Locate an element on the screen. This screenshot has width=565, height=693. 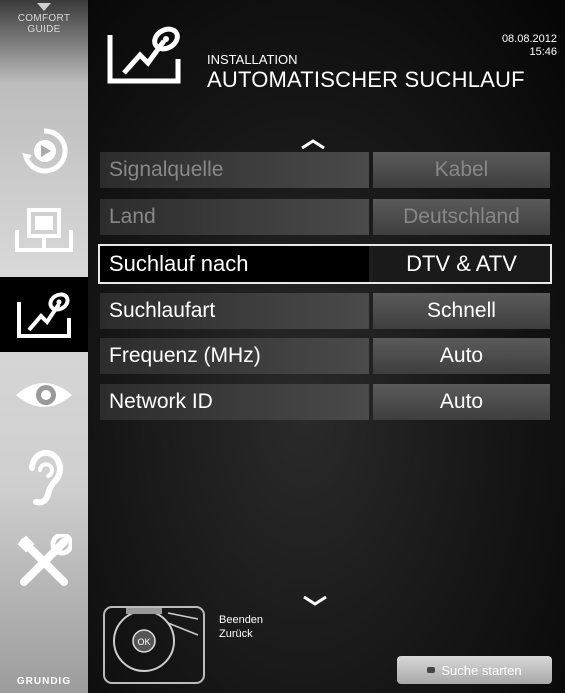
ear-icon is located at coordinates (46, 477).